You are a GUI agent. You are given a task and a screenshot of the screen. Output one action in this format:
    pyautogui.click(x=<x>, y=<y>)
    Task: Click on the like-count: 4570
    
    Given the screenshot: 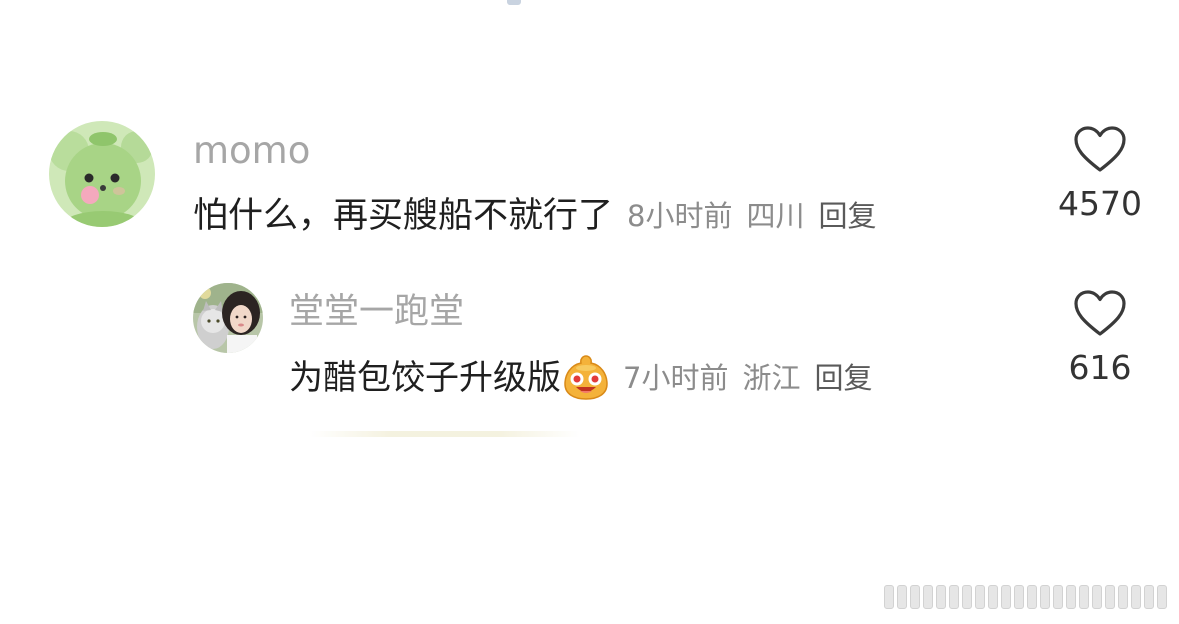 What is the action you would take?
    pyautogui.click(x=1100, y=203)
    